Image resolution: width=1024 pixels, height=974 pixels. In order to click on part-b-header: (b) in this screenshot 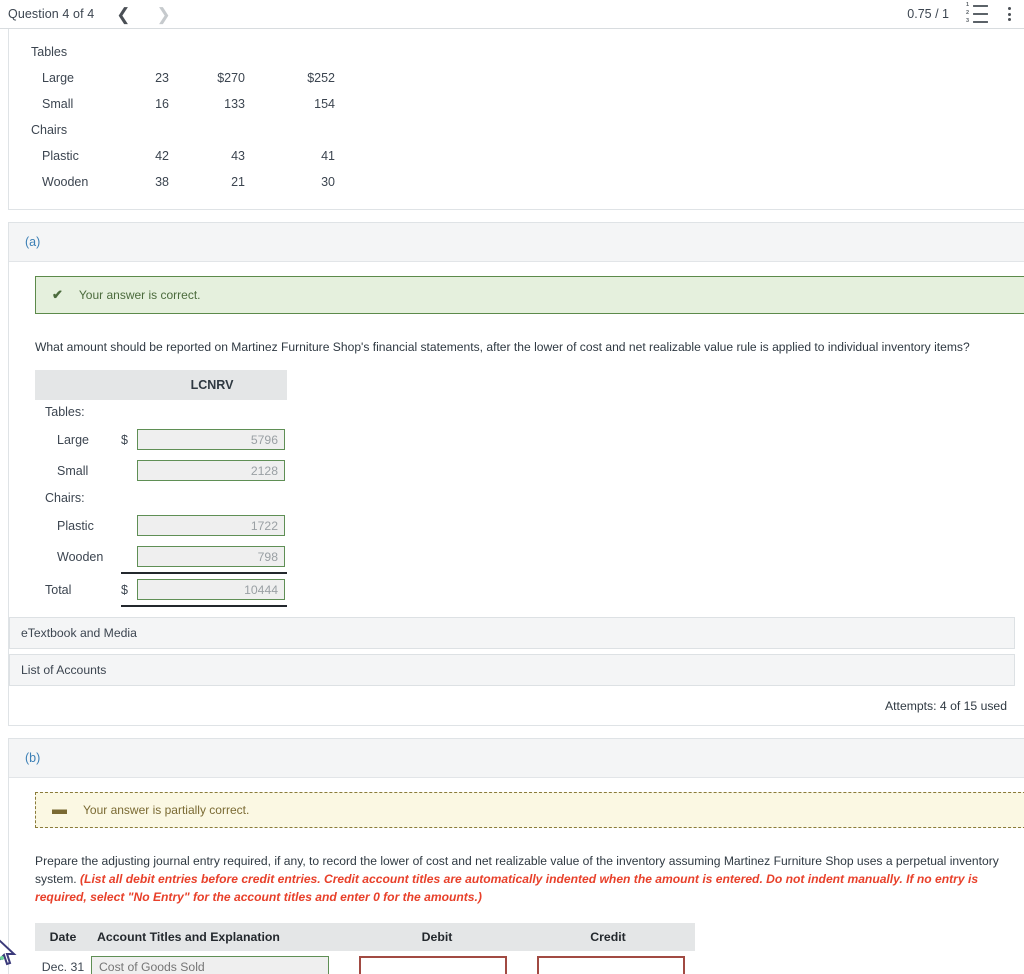, I will do `click(516, 759)`.